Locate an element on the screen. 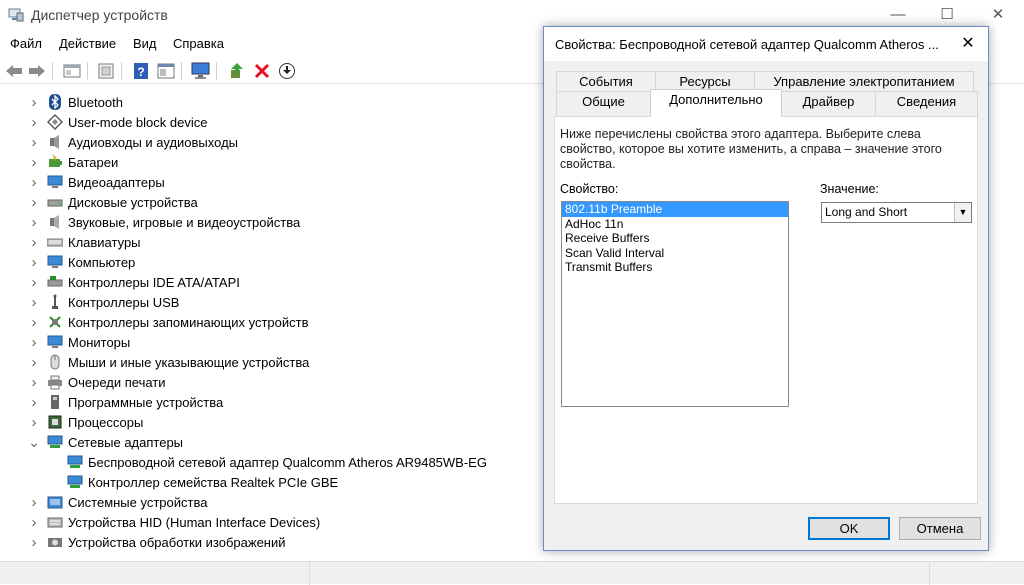  tree-category-item: › Устройства обработки изображений is located at coordinates (156, 542).